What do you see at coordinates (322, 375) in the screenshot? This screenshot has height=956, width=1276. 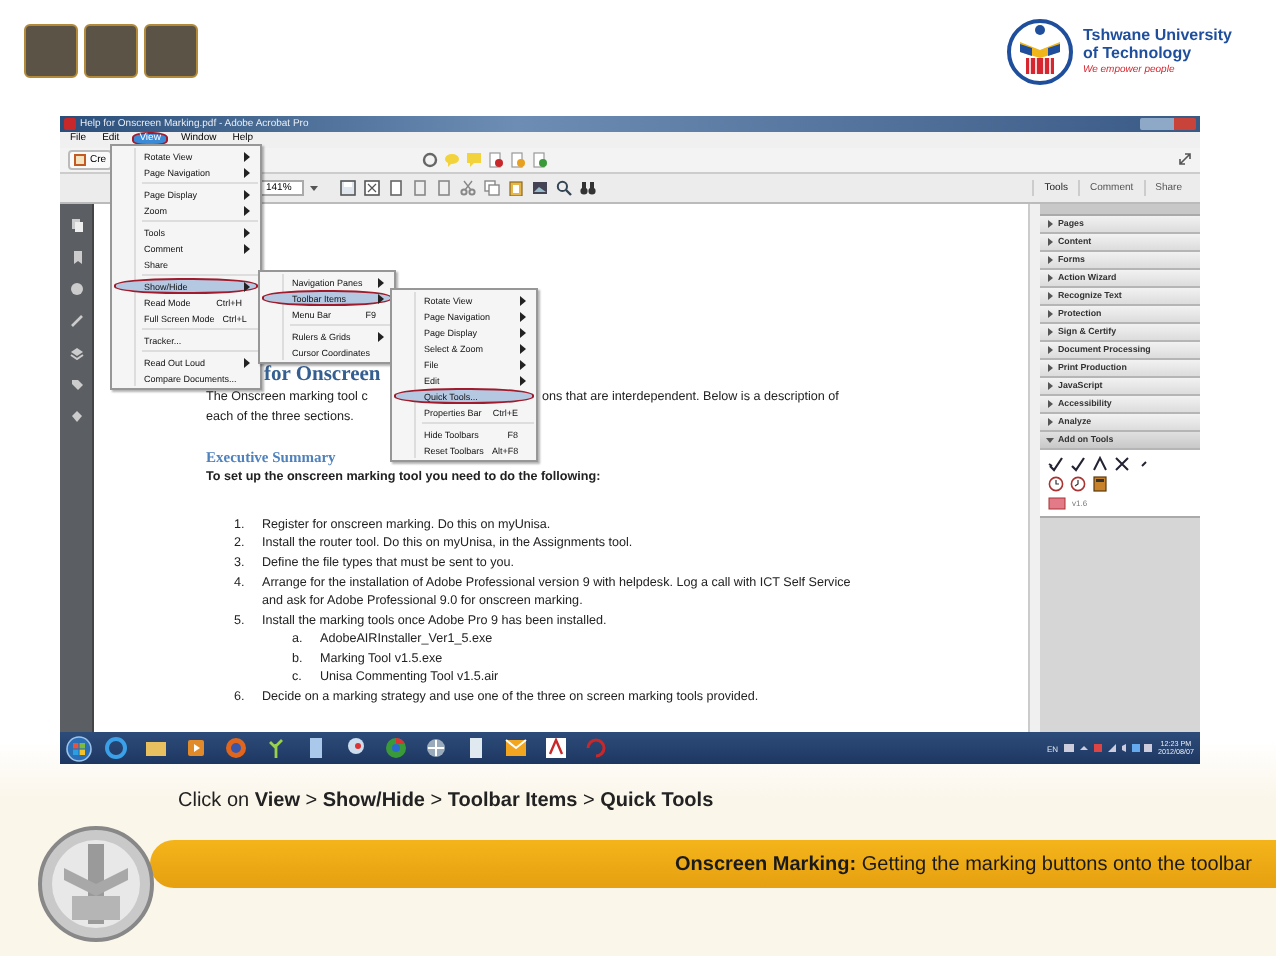 I see `document-heading: for Onscreen` at bounding box center [322, 375].